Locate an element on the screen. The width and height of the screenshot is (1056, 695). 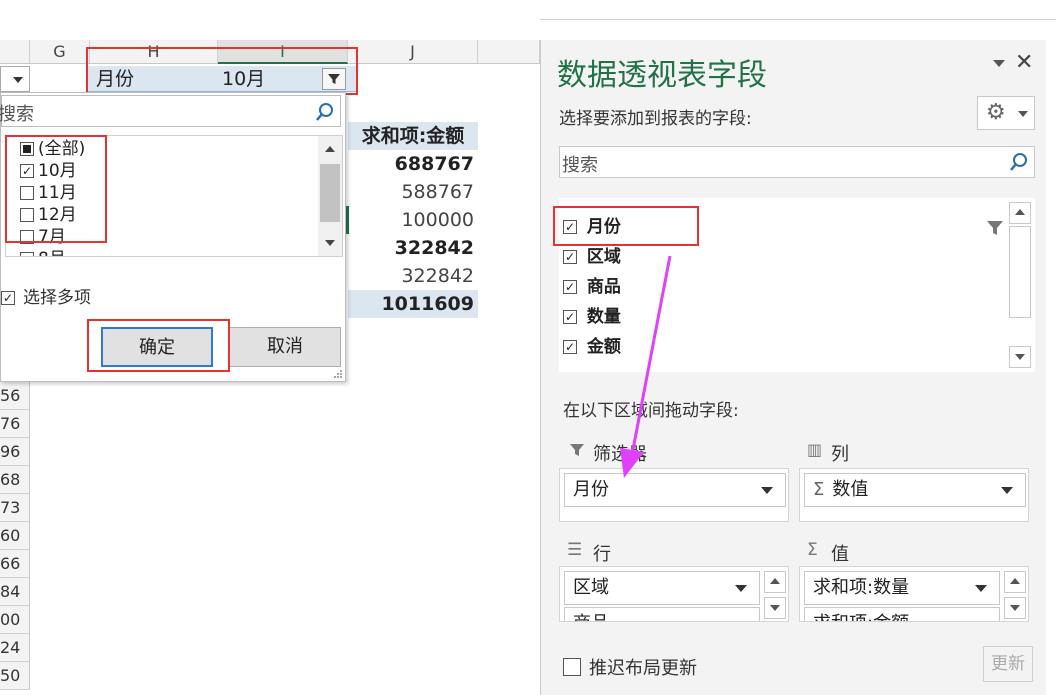
area-item-label: 求和项:金额 is located at coordinates (861, 617).